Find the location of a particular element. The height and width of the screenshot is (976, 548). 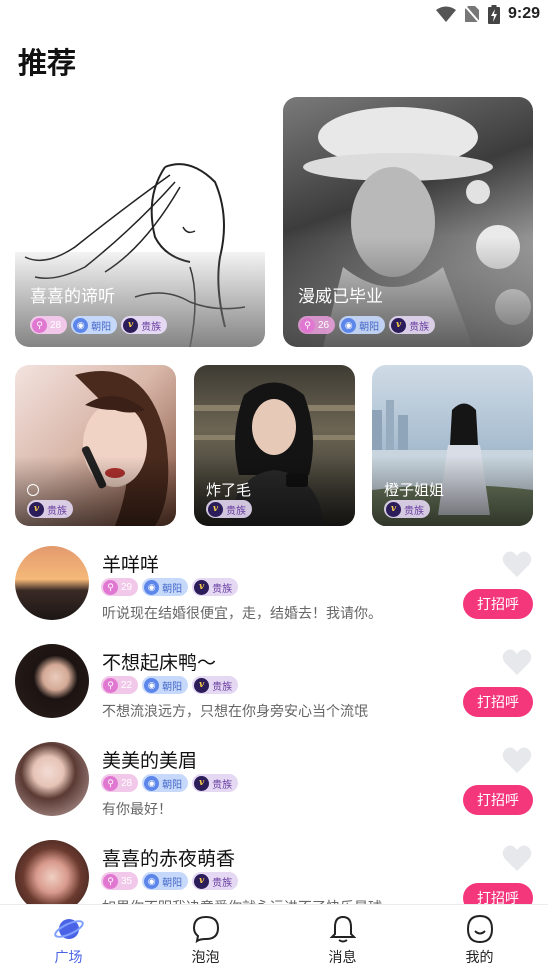

featured-tags: ⚲ 26 ◉ 朝阳 v 贵族 is located at coordinates (367, 325).